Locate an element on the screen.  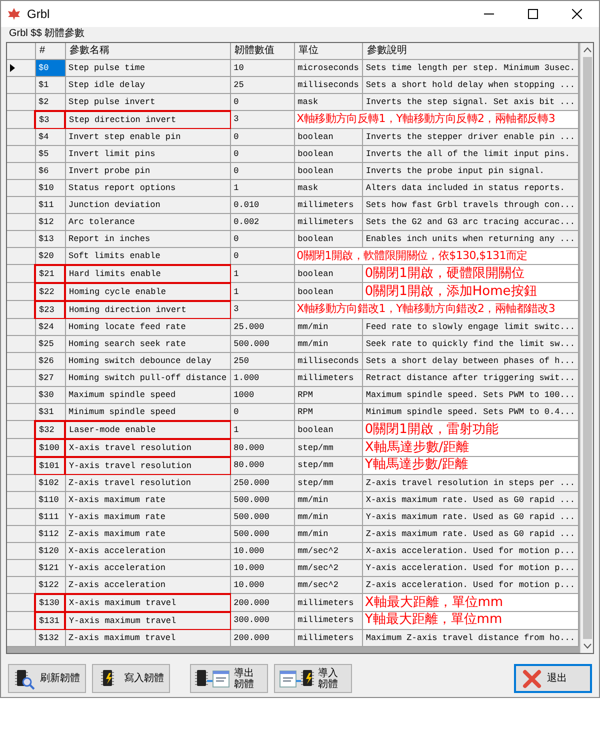
table-cell: 250 is located at coordinates (262, 360).